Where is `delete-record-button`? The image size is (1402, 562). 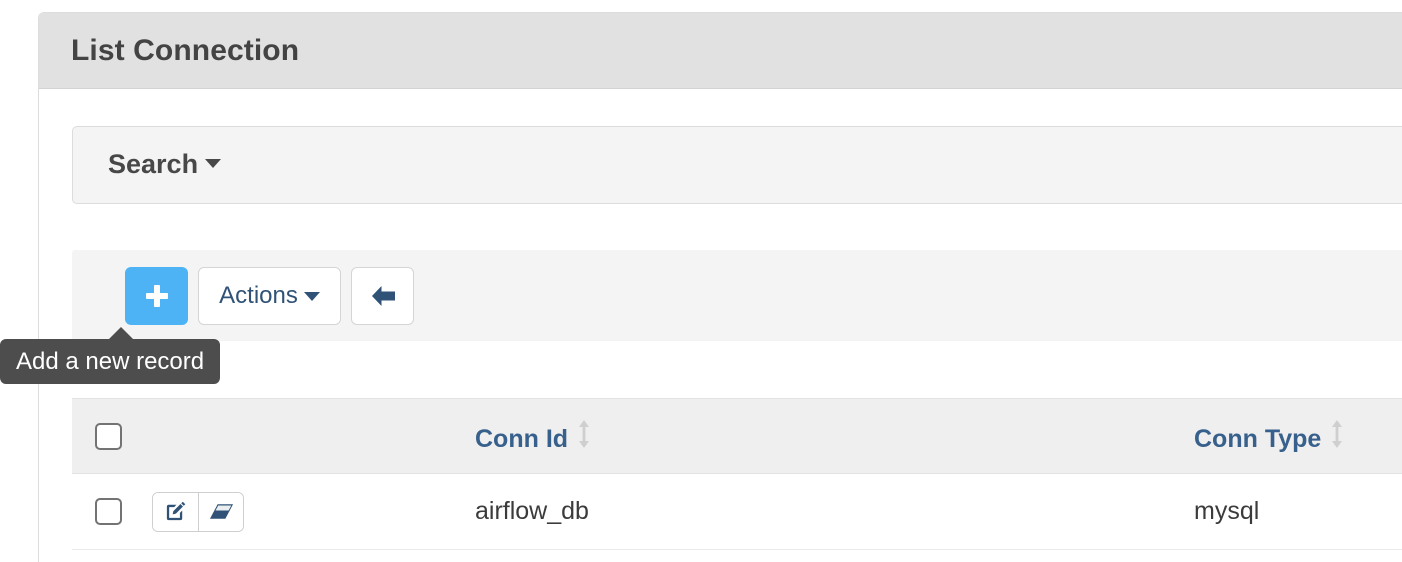
delete-record-button is located at coordinates (220, 511).